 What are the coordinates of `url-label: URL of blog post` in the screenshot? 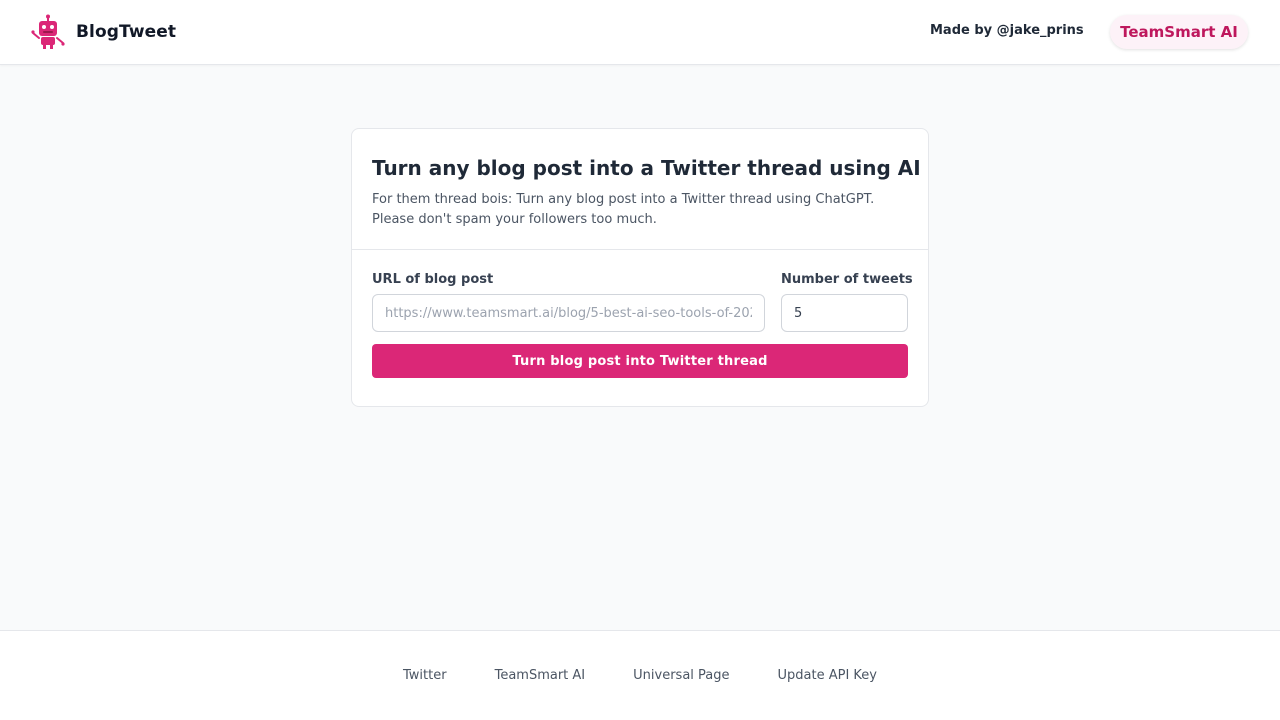 It's located at (433, 279).